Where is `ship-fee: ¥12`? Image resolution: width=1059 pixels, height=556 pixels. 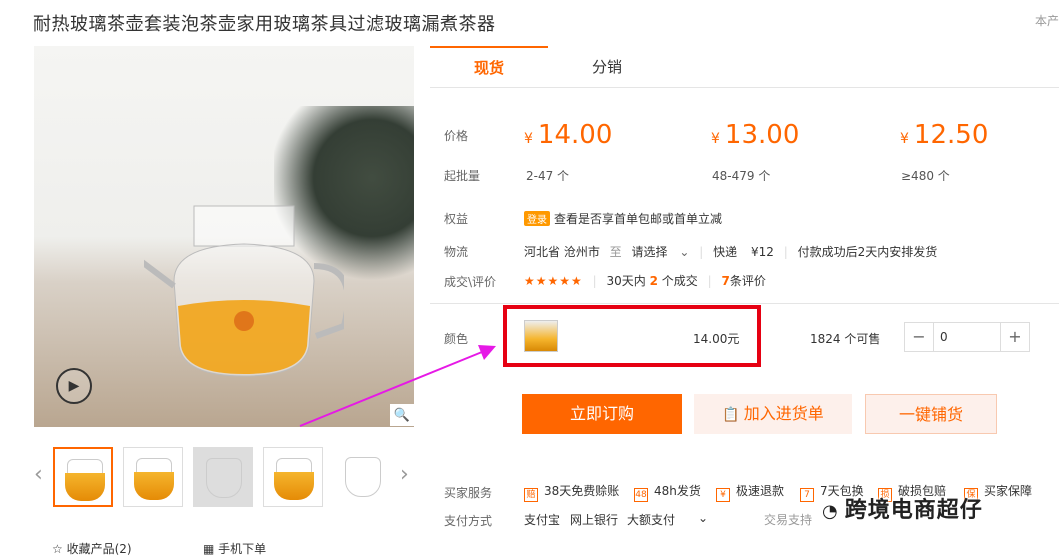
ship-fee: ¥12 is located at coordinates (762, 252).